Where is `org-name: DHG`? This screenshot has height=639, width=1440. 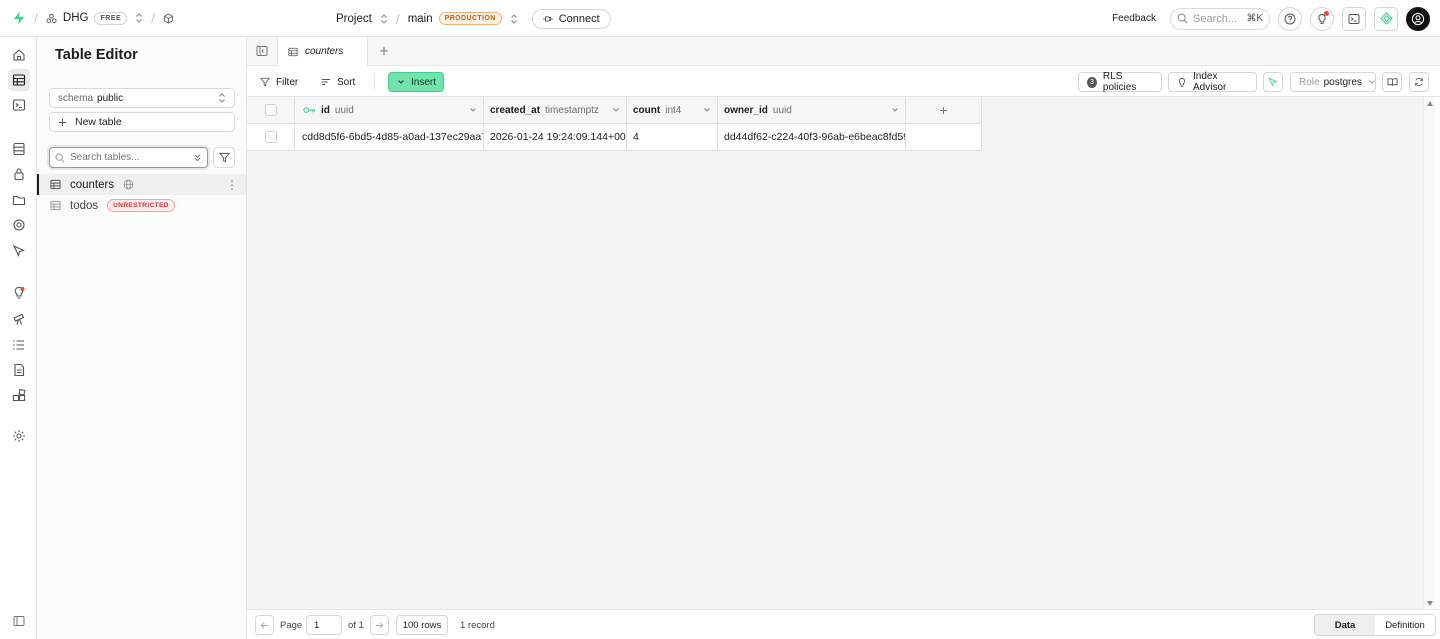
org-name: DHG is located at coordinates (76, 18).